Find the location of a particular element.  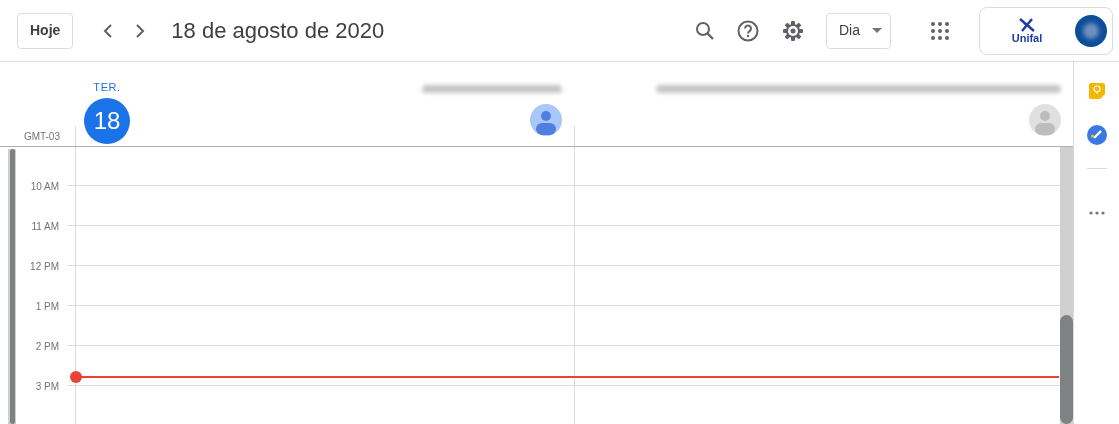

hour-label: 2 PM is located at coordinates (47, 347).